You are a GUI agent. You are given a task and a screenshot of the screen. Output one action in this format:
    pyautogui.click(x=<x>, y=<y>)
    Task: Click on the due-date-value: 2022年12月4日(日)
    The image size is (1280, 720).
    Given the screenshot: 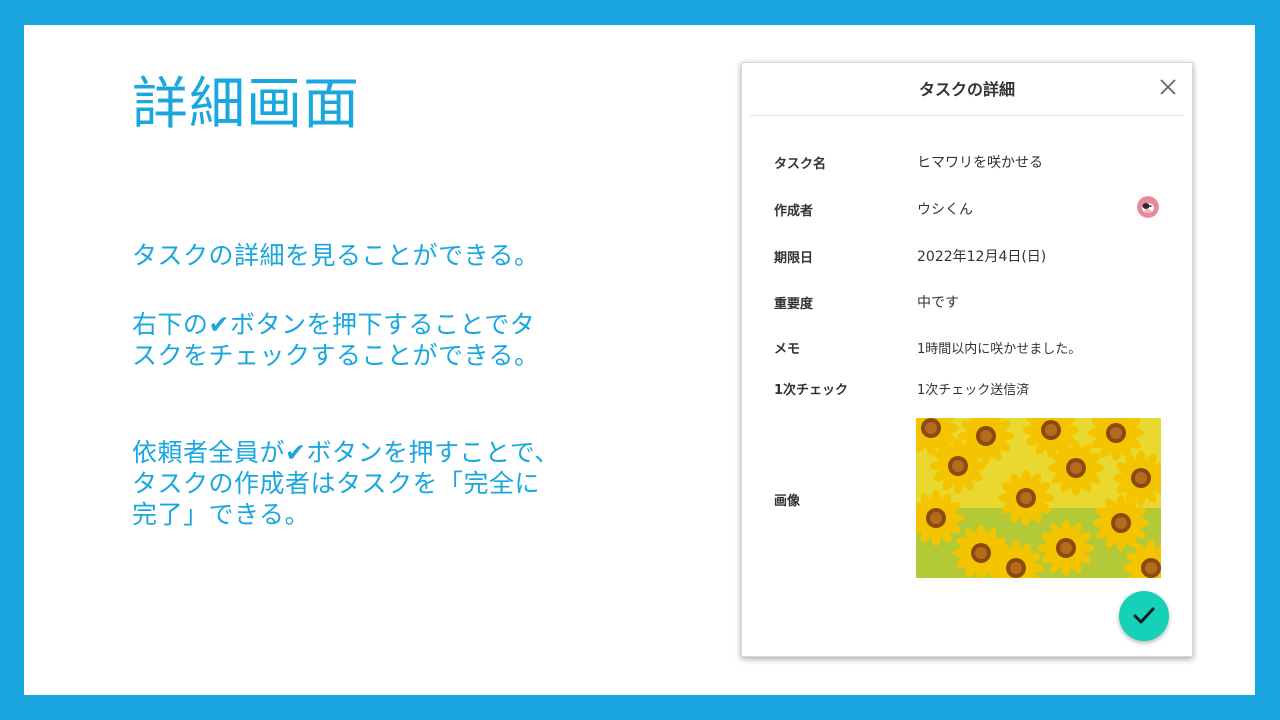 What is the action you would take?
    pyautogui.click(x=982, y=257)
    